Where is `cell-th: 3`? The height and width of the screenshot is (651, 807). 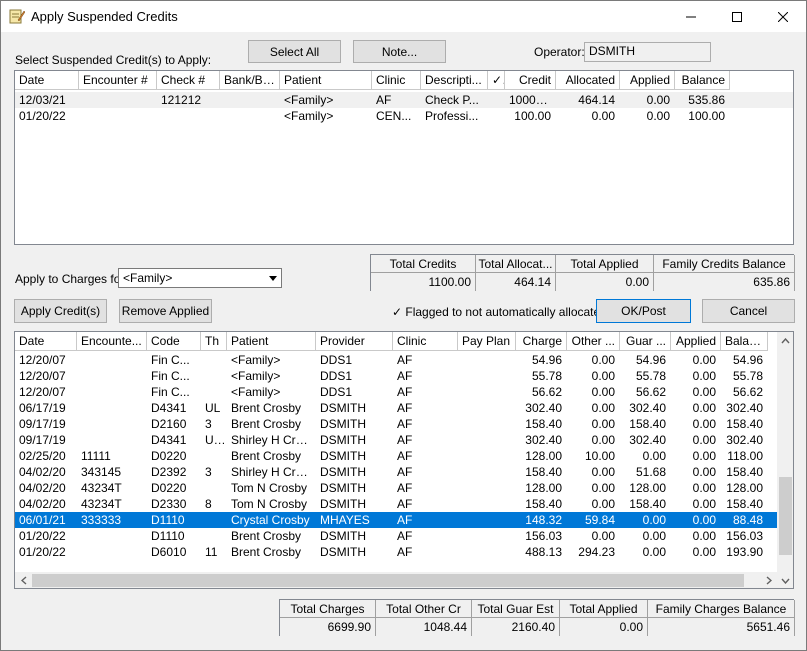 cell-th: 3 is located at coordinates (208, 424).